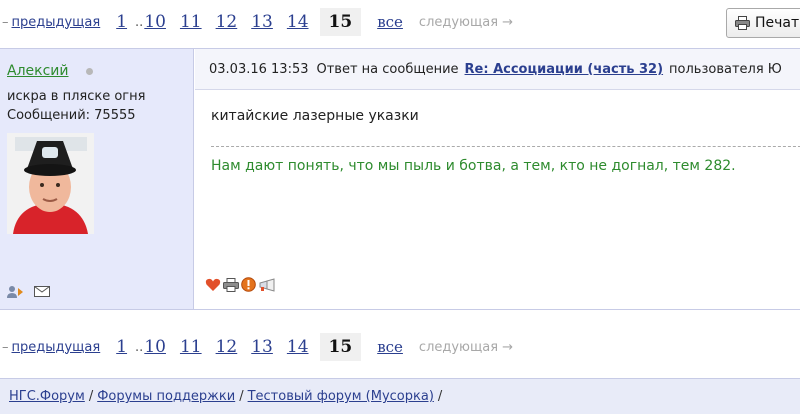 The width and height of the screenshot is (800, 414). Describe the element at coordinates (231, 284) in the screenshot. I see `print-post-icon` at that location.